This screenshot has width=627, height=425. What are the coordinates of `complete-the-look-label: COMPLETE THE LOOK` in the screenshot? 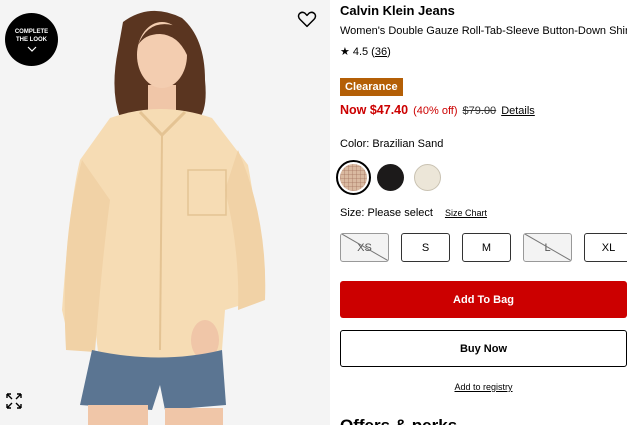 It's located at (31, 35).